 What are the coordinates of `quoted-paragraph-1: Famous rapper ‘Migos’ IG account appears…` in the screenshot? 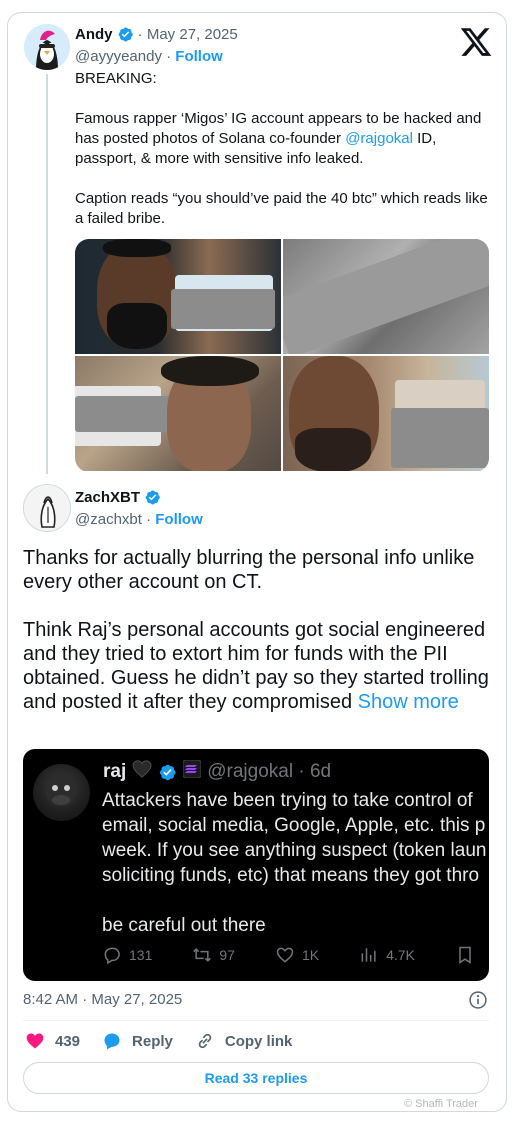 It's located at (285, 139).